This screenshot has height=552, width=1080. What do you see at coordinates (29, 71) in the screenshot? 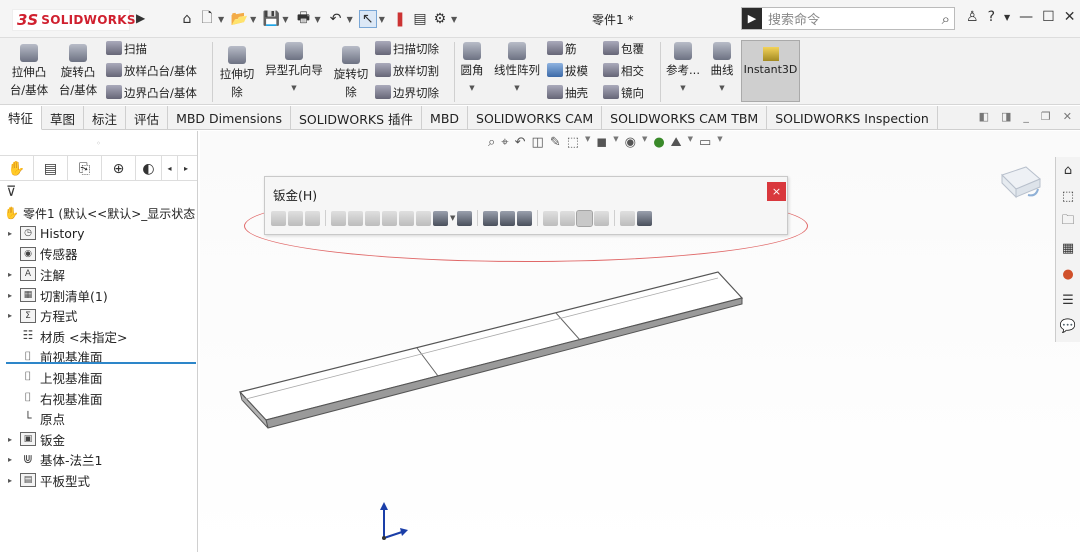
I see `extrude-boss-button: 拉伸凸 台/基体` at bounding box center [29, 71].